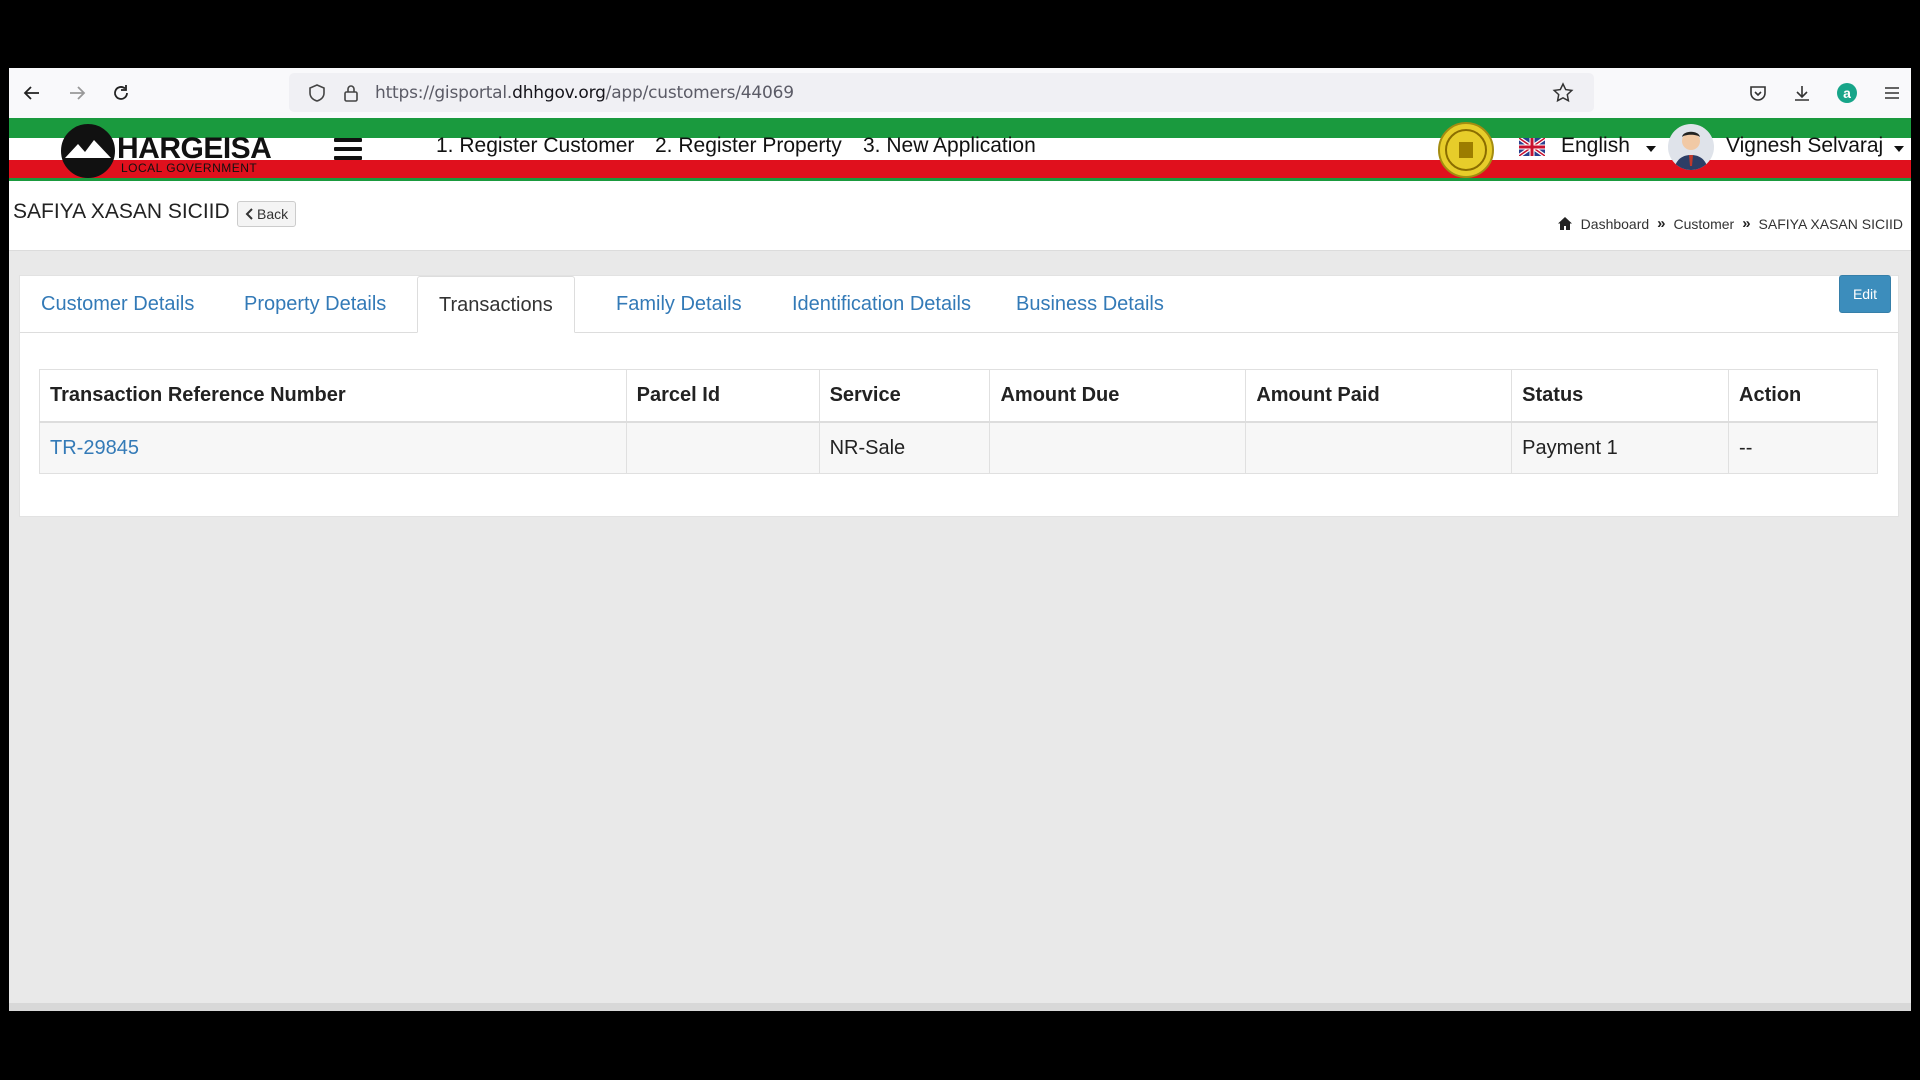  Describe the element at coordinates (32, 93) in the screenshot. I see `back-arrow-icon` at that location.